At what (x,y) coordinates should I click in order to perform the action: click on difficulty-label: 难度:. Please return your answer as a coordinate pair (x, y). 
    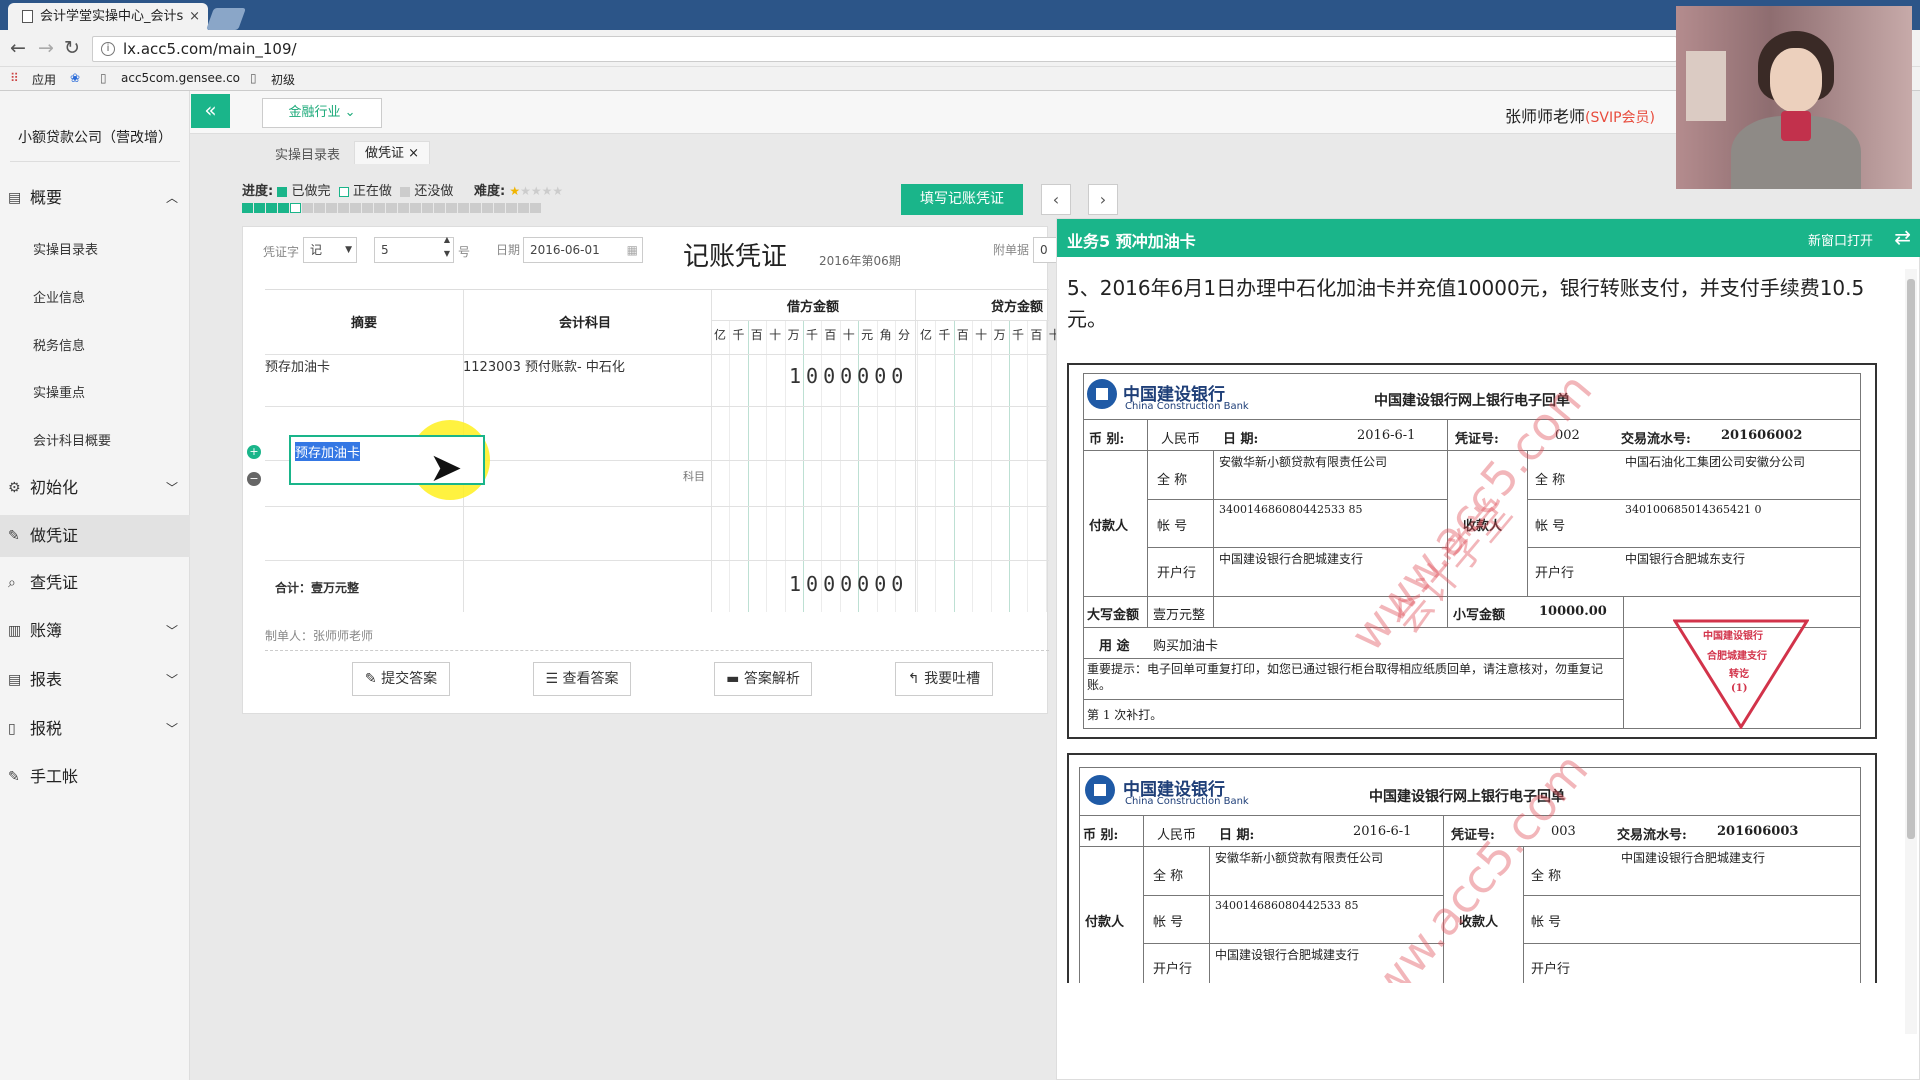
    Looking at the image, I should click on (490, 191).